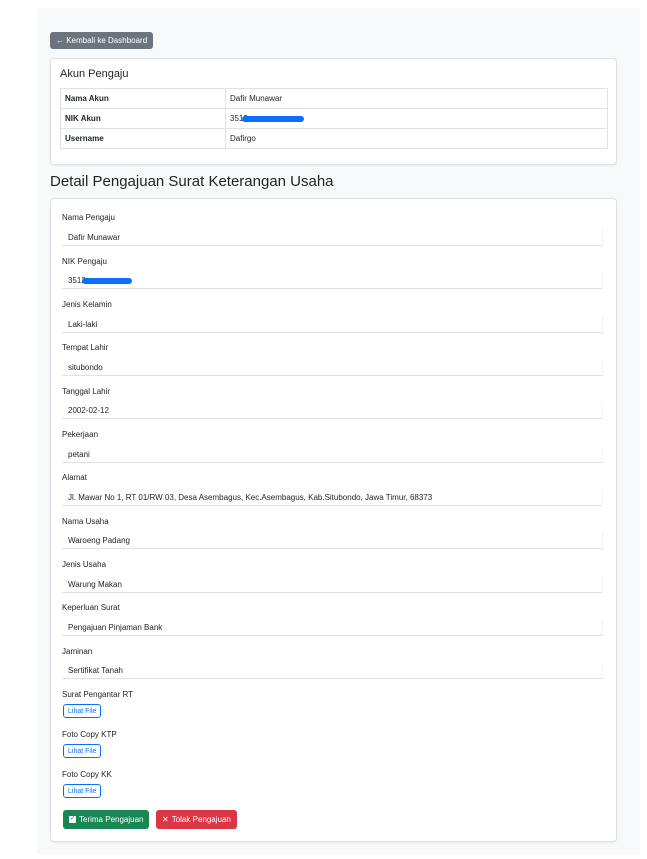 The height and width of the screenshot is (859, 647). What do you see at coordinates (82, 751) in the screenshot?
I see `view-ktp-file-button: Lihat File` at bounding box center [82, 751].